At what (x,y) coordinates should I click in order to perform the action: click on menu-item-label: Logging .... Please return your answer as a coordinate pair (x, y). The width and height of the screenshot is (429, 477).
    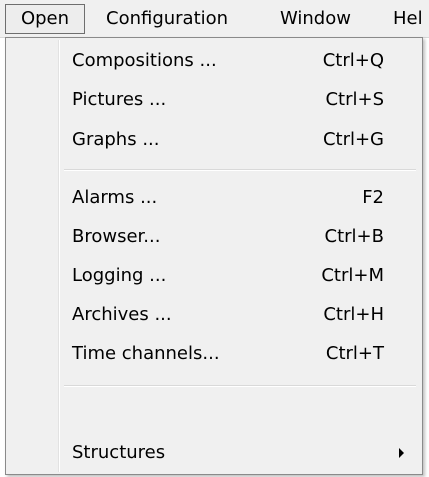
    Looking at the image, I should click on (119, 275).